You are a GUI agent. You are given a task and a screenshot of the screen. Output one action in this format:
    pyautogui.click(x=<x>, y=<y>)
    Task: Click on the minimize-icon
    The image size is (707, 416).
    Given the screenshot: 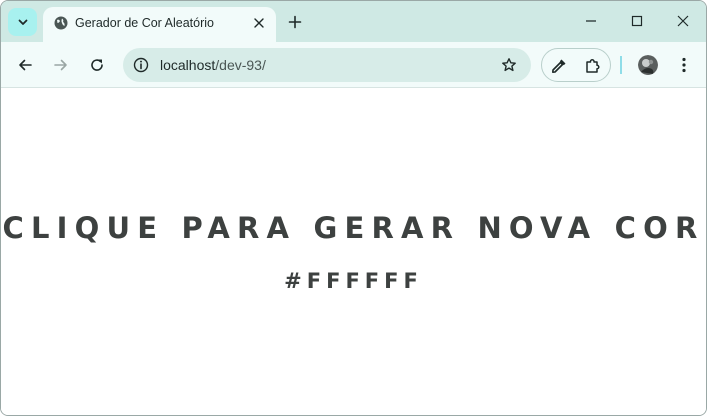 What is the action you would take?
    pyautogui.click(x=591, y=21)
    